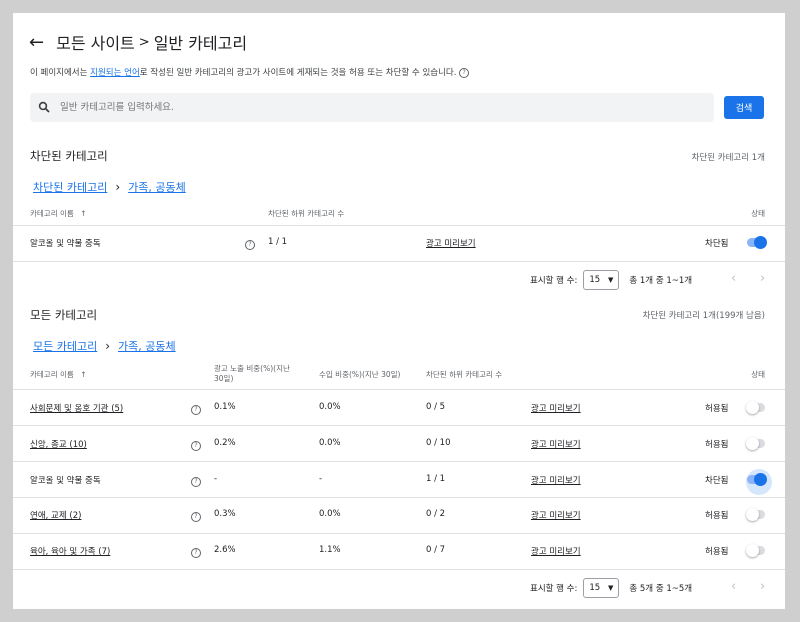  I want to click on breadcrumb-root: 모든 사이트, so click(95, 42).